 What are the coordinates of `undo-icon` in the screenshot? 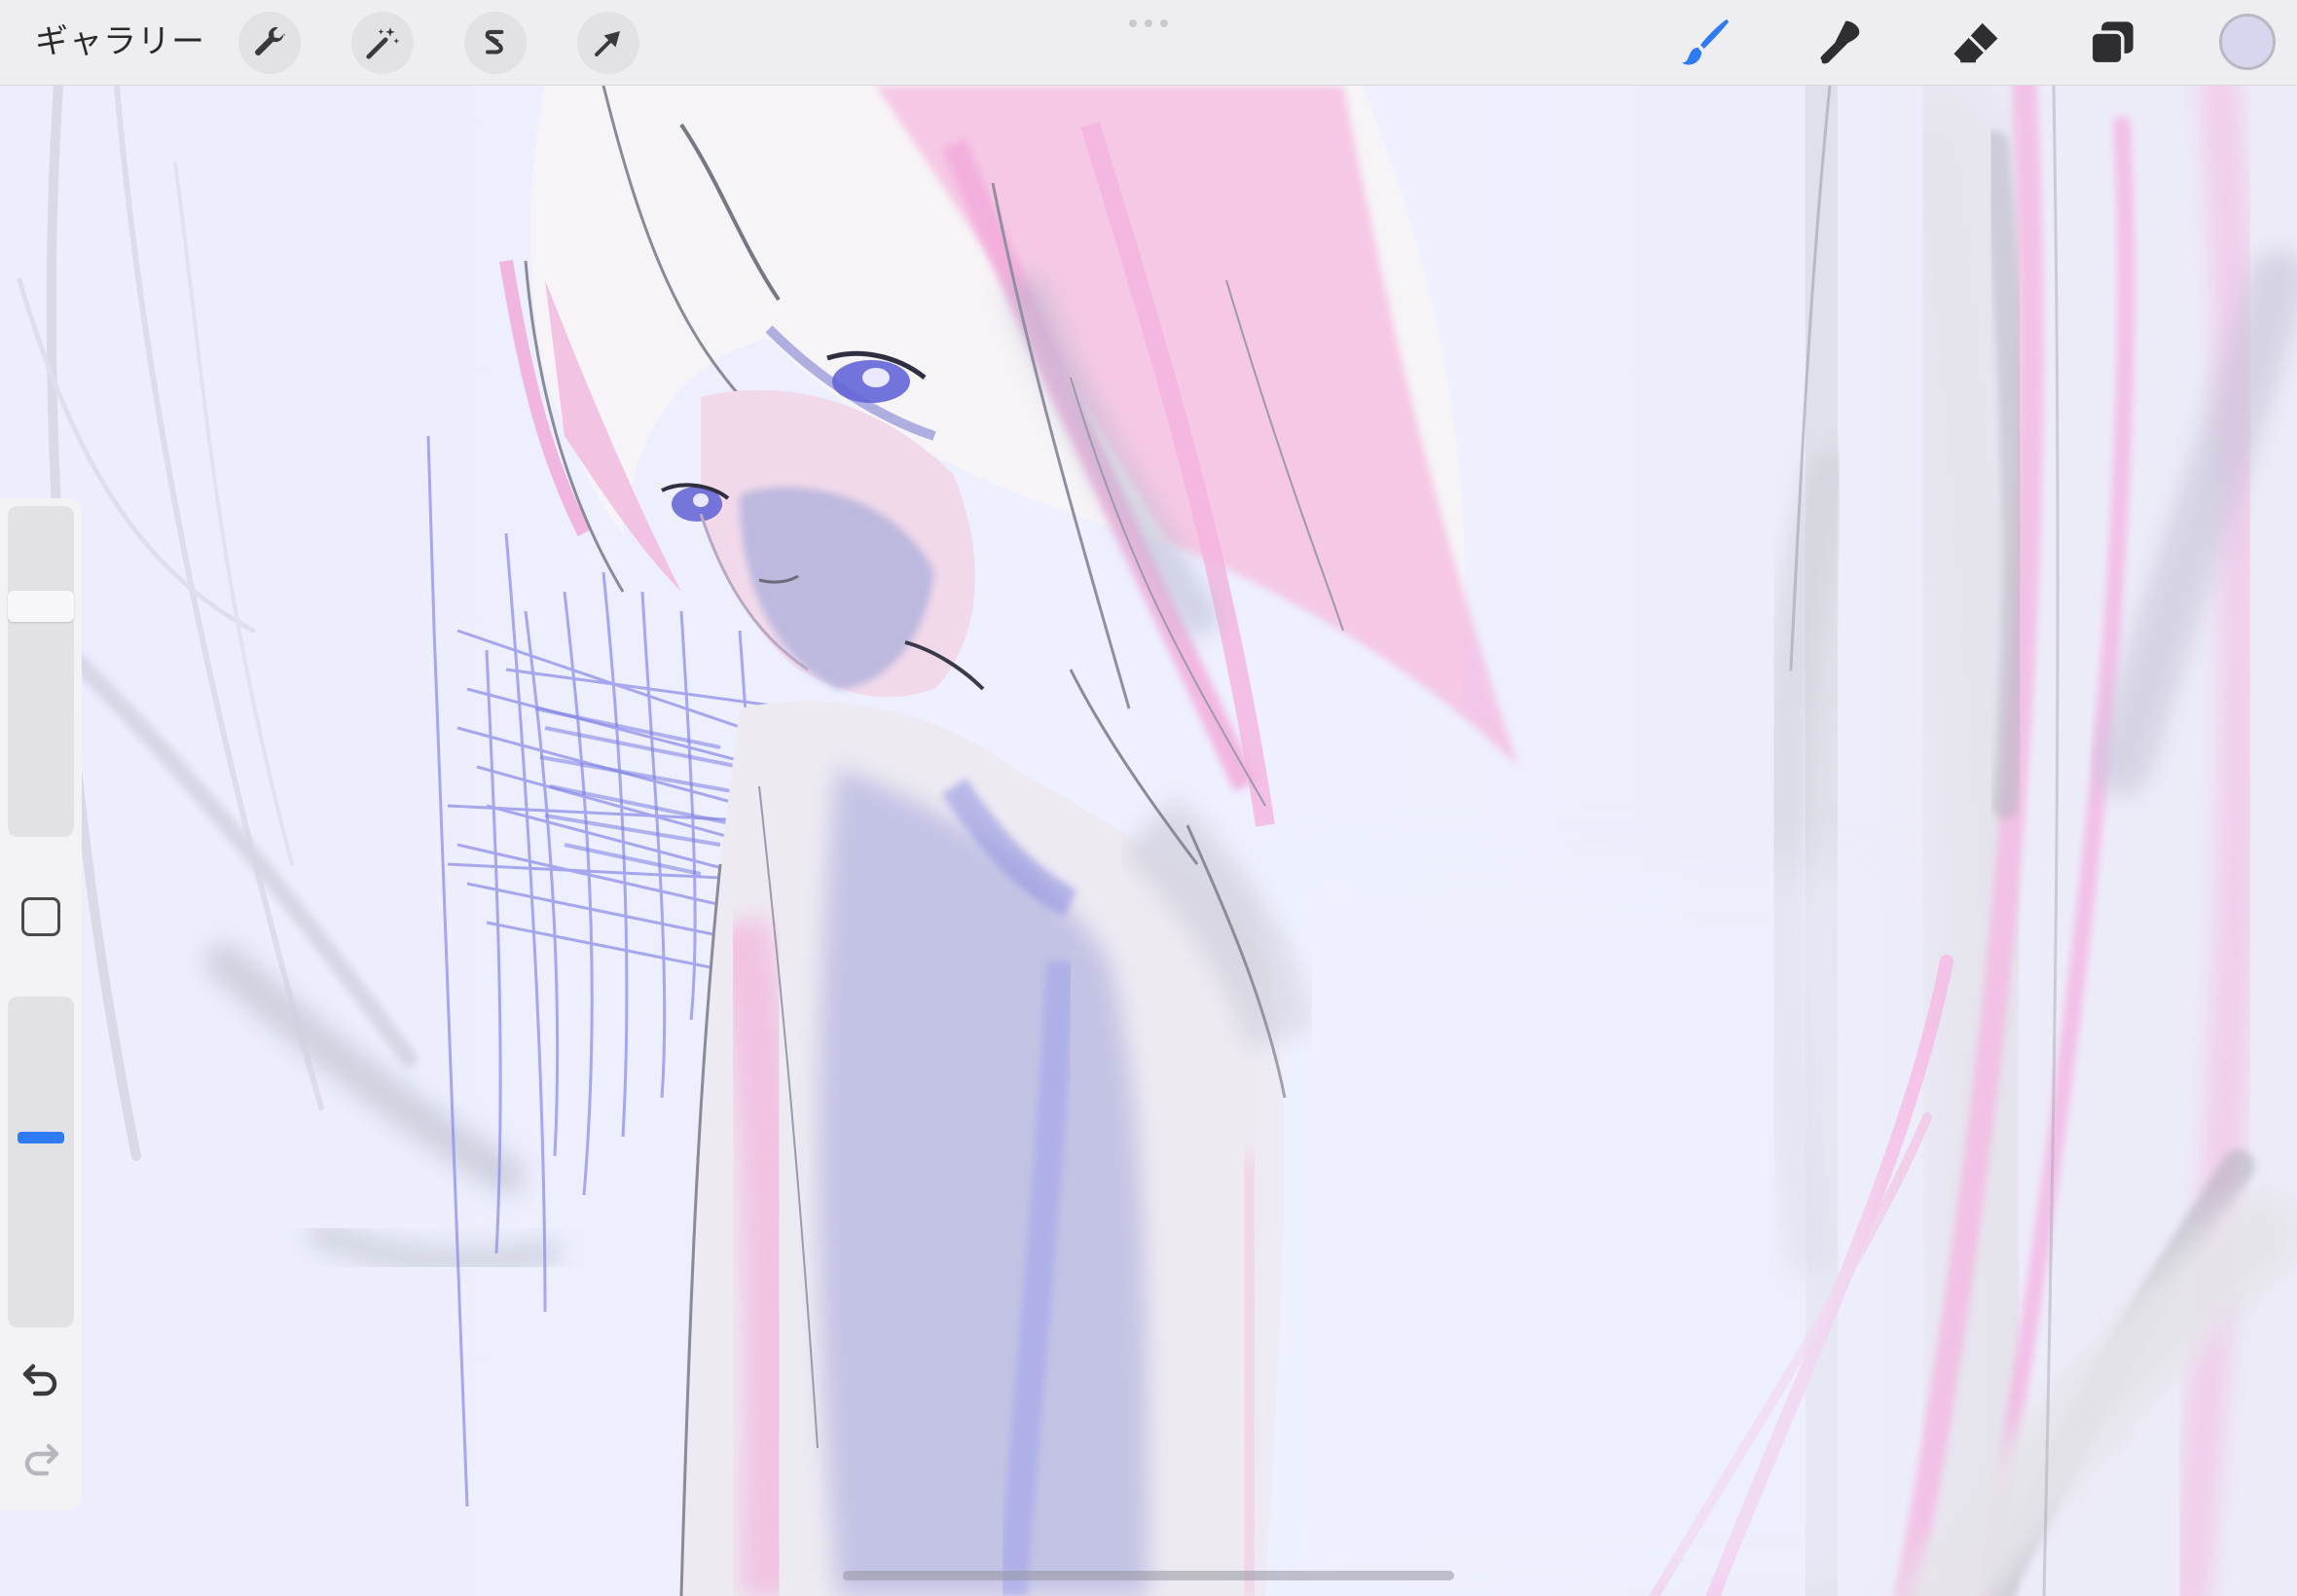 It's located at (39, 1379).